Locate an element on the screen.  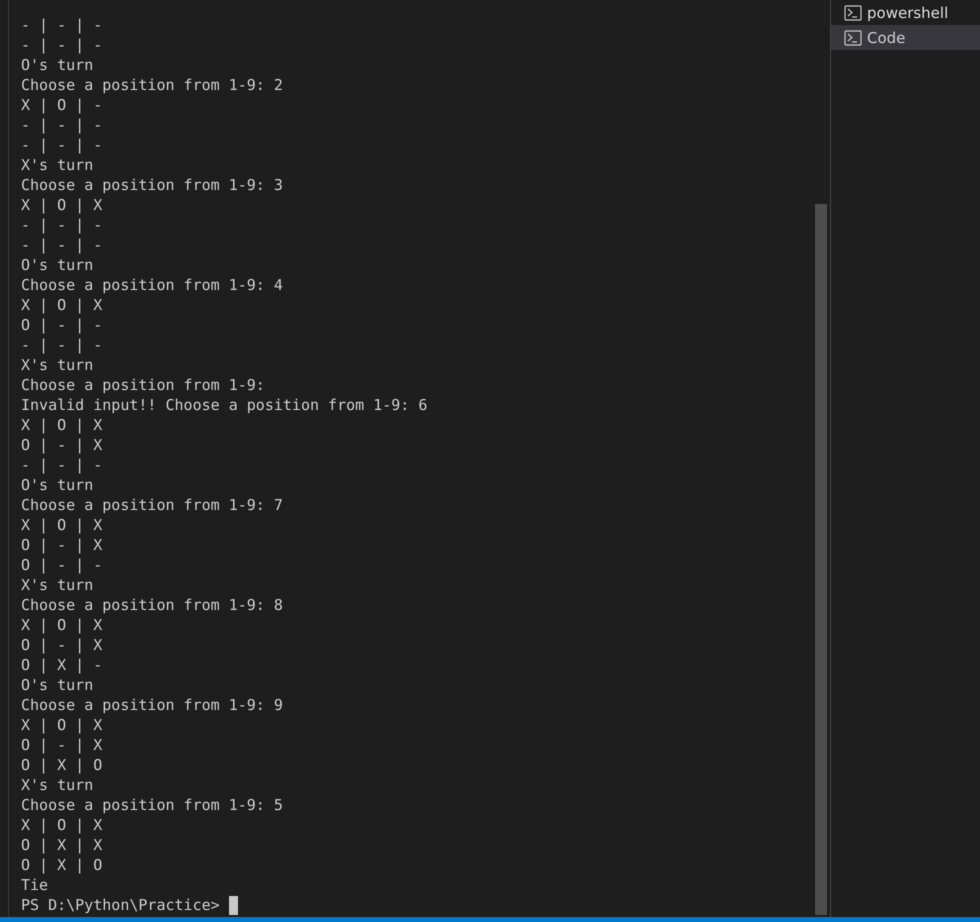
terminal-line: Choose a position from 1-9: 9 is located at coordinates (152, 705).